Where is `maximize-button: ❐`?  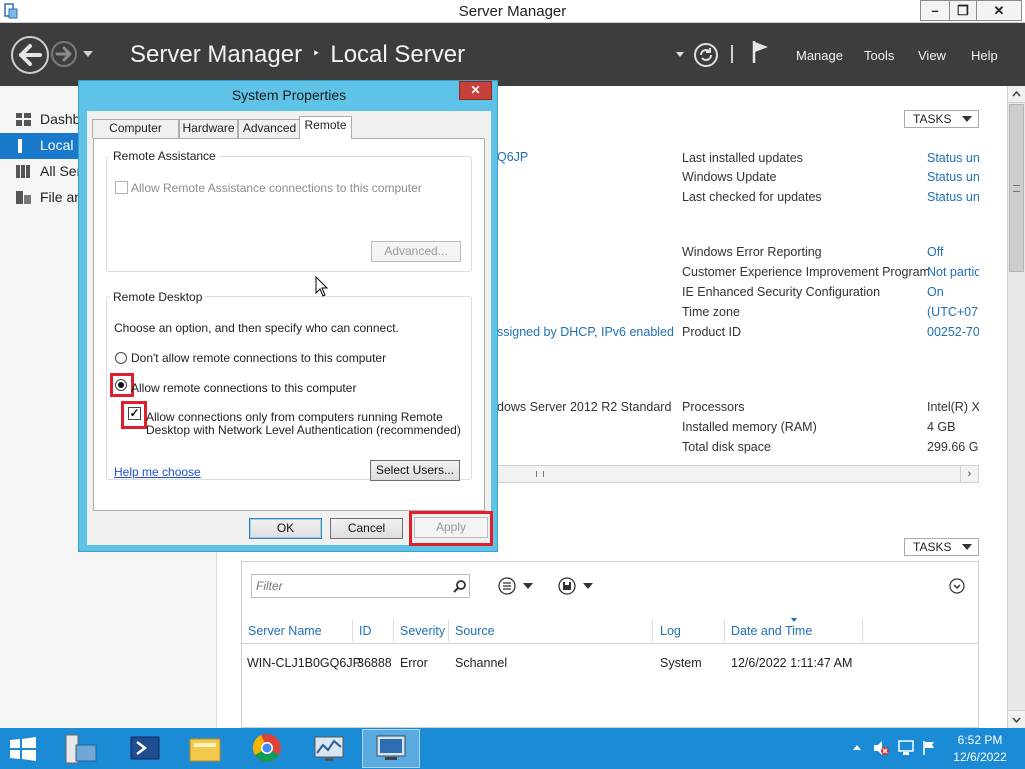 maximize-button: ❐ is located at coordinates (963, 10).